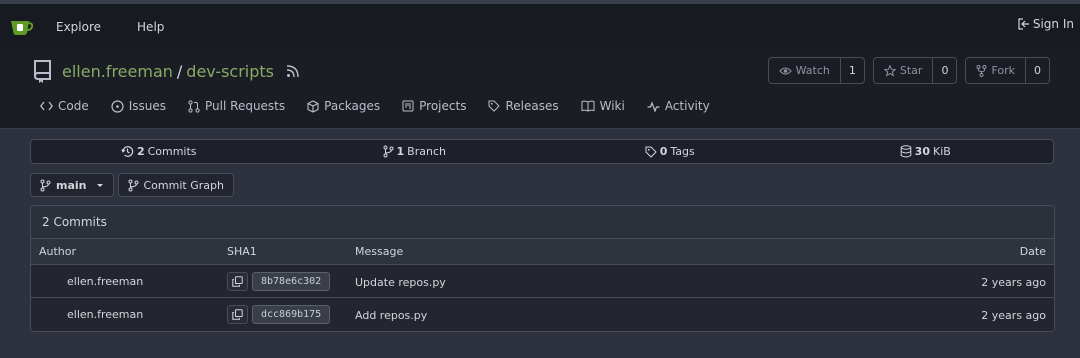 Image resolution: width=1080 pixels, height=358 pixels. Describe the element at coordinates (1053, 24) in the screenshot. I see `sign-in-label: Sign In` at that location.